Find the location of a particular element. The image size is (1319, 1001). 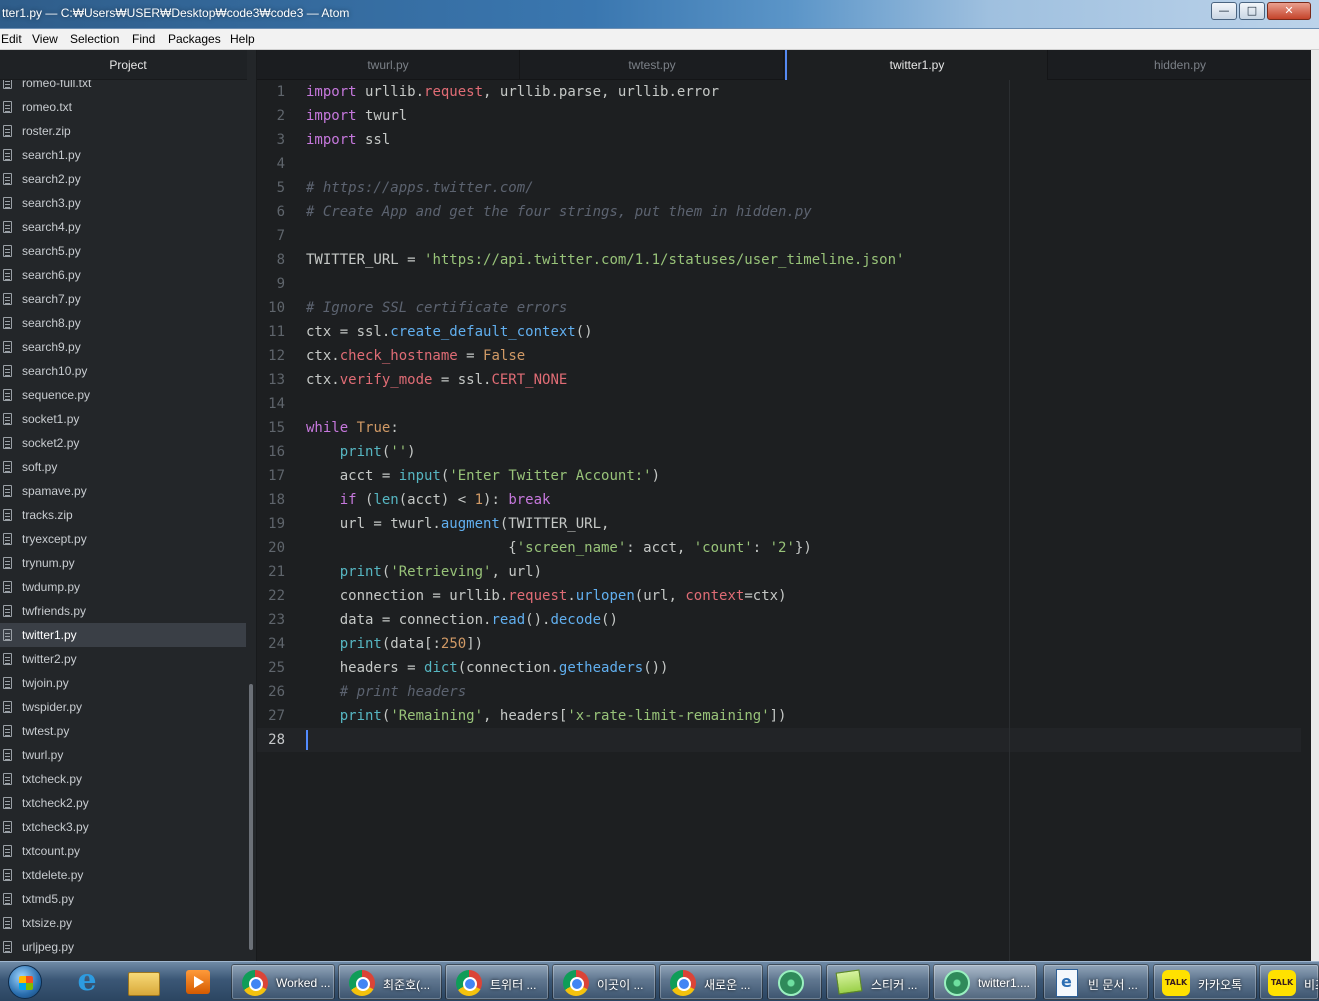

file-item: twitter1.py is located at coordinates (123, 635).